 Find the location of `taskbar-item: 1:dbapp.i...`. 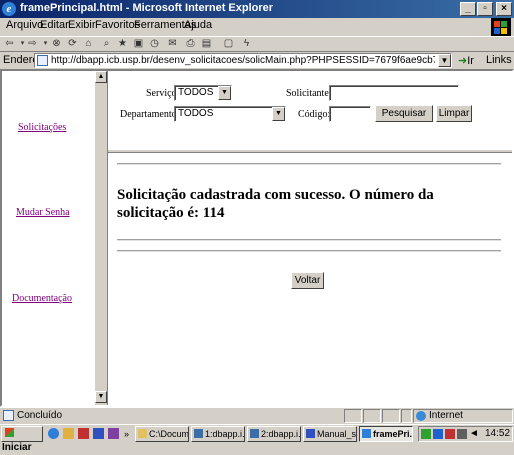

taskbar-item: 1:dbapp.i... is located at coordinates (218, 434).